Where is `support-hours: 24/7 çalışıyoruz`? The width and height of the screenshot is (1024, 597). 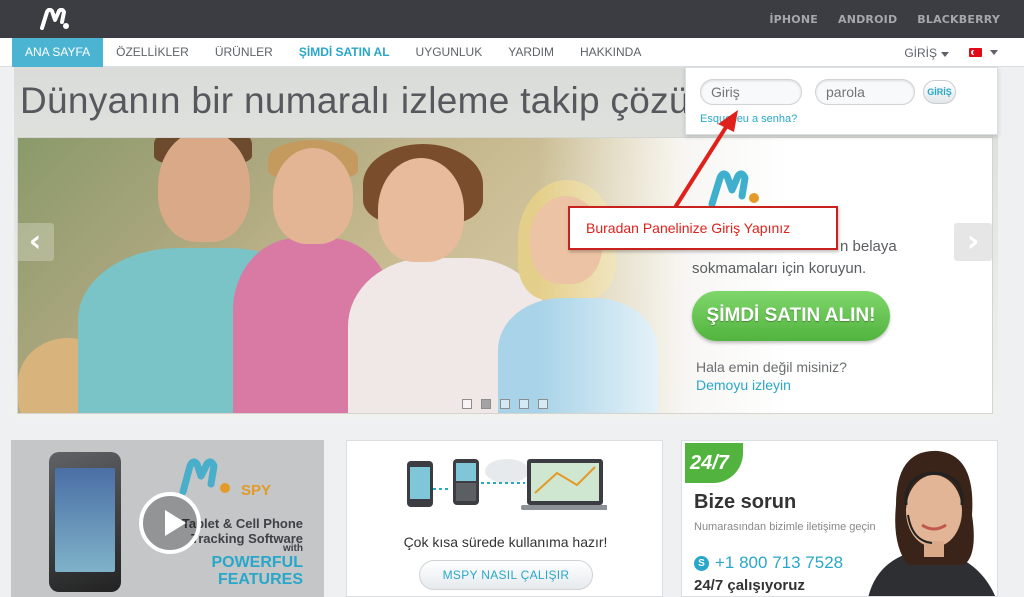
support-hours: 24/7 çalışıyoruz is located at coordinates (749, 585).